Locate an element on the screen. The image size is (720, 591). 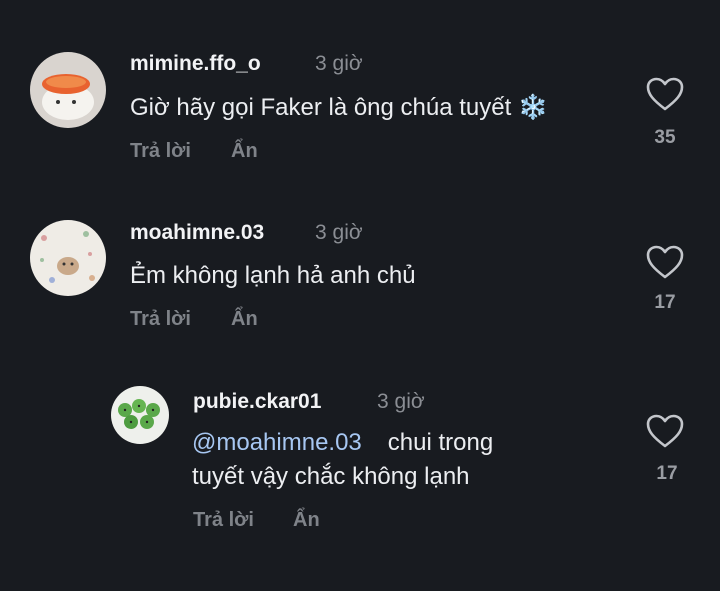
like-count: 17 is located at coordinates (667, 473).